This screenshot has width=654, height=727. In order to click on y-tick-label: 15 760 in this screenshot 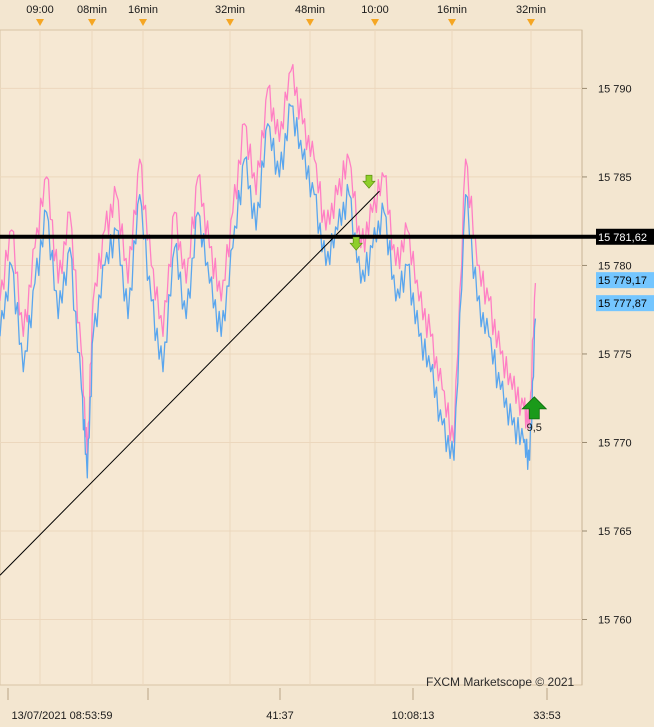, I will do `click(615, 621)`.